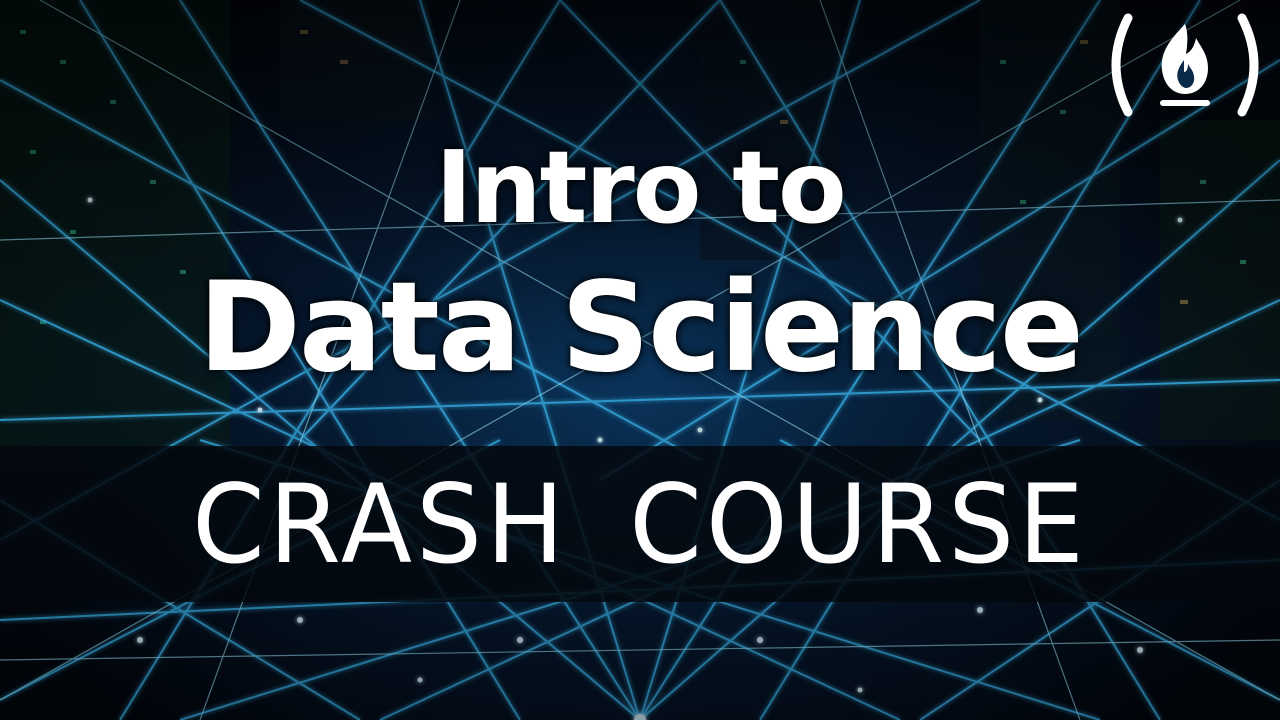 The width and height of the screenshot is (1280, 720). I want to click on title-line-1: Intro to, so click(641, 187).